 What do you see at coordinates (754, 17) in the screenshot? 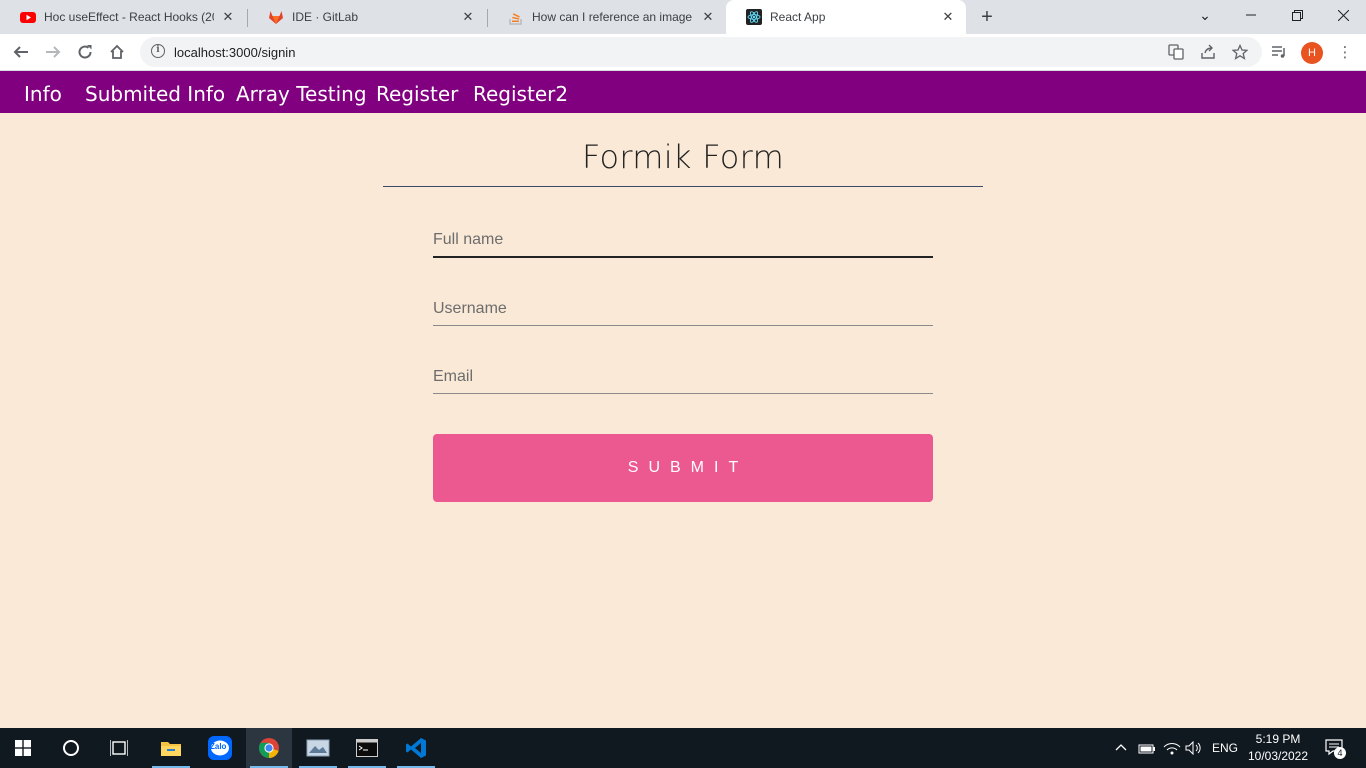
I see `react-icon` at bounding box center [754, 17].